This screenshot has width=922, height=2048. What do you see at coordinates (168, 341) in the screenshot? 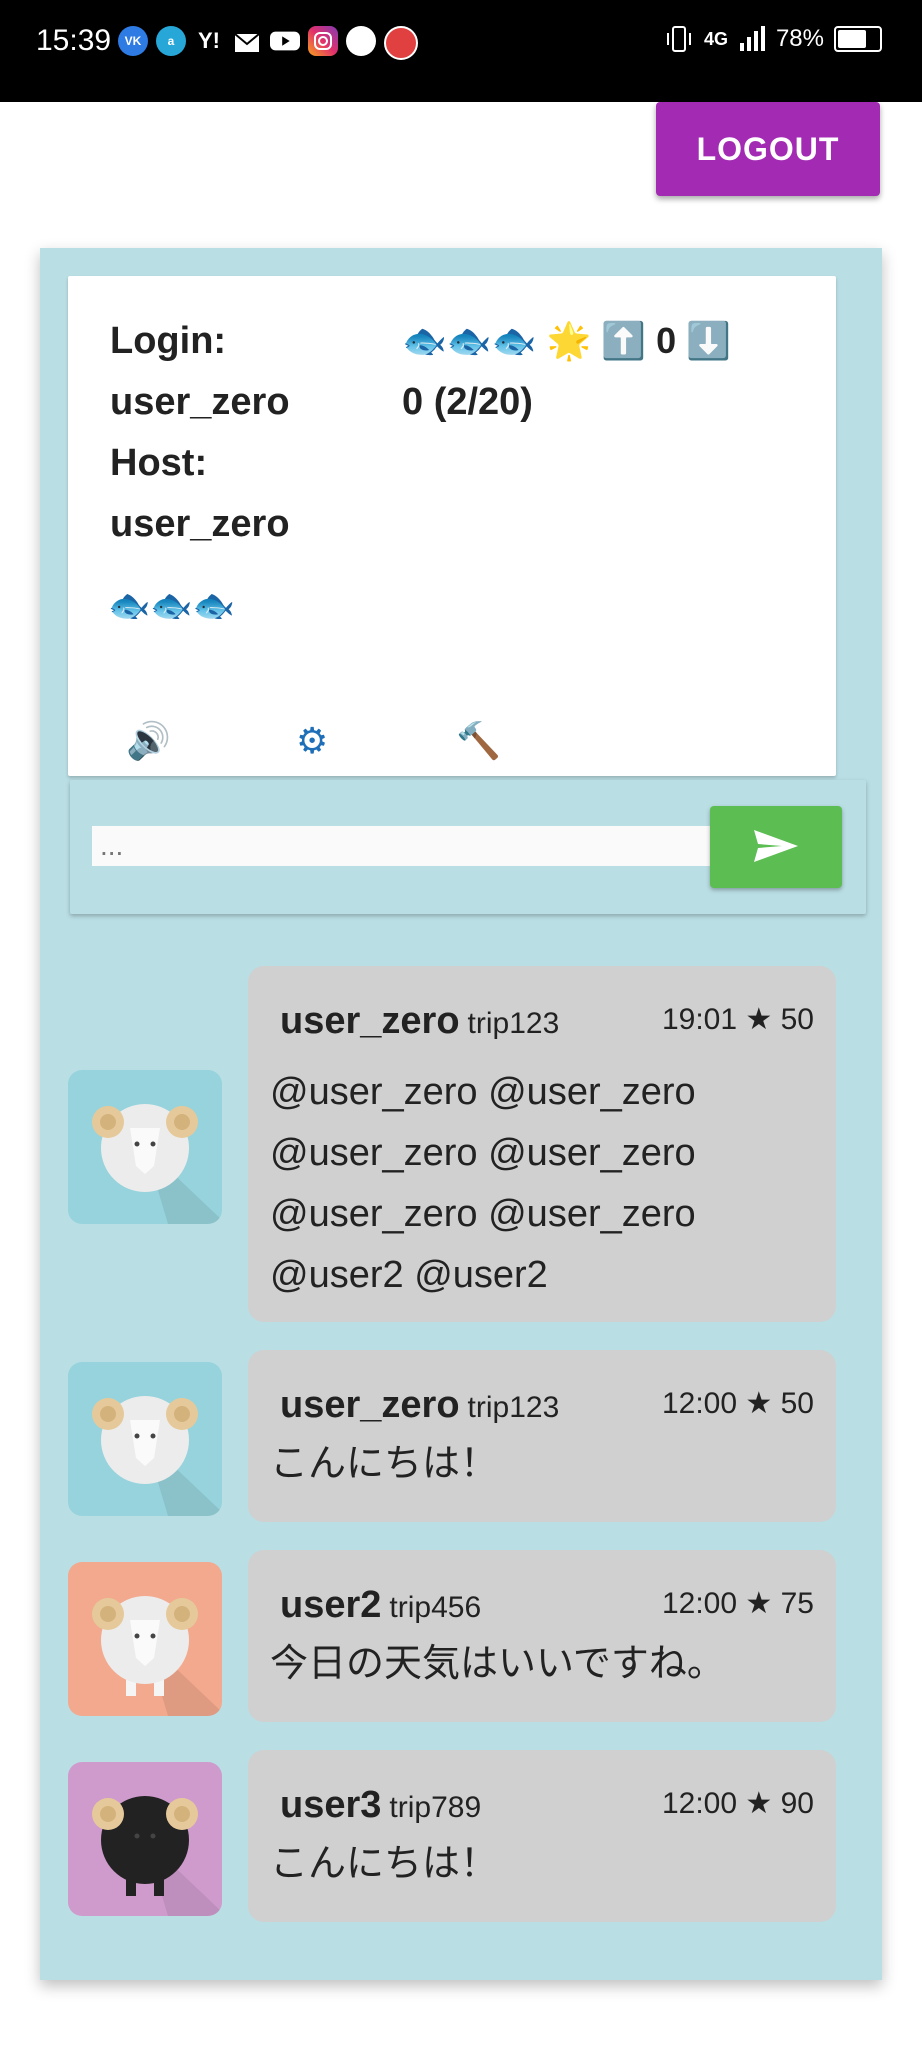
I see `login-label: Login:` at bounding box center [168, 341].